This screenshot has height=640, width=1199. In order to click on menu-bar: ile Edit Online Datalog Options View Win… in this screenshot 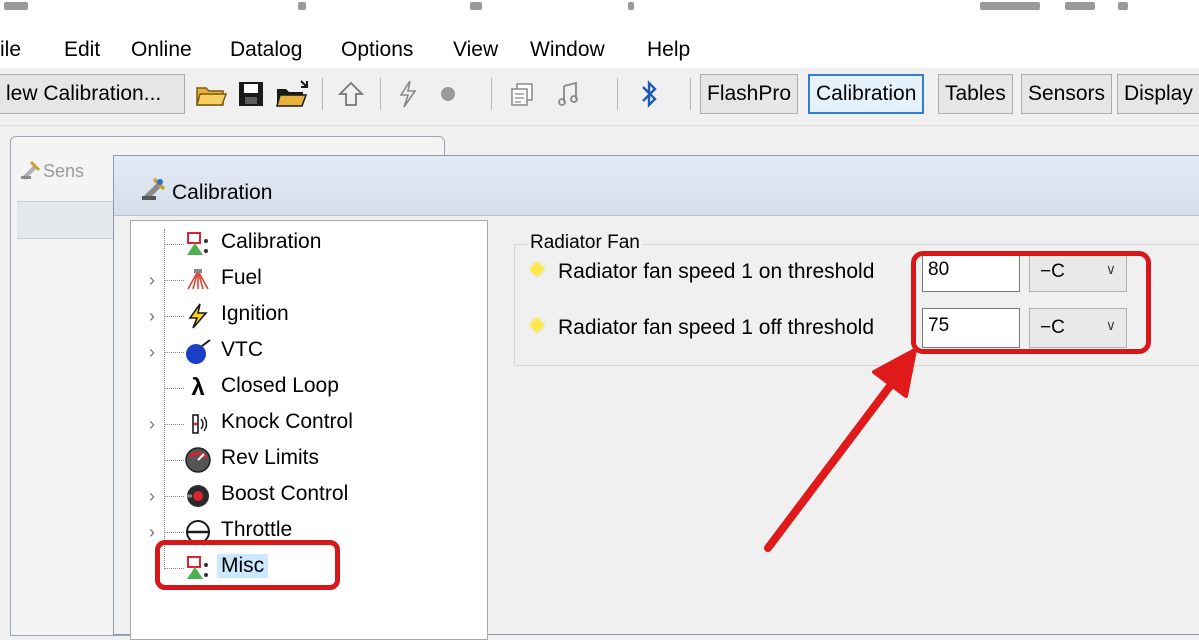, I will do `click(599, 51)`.